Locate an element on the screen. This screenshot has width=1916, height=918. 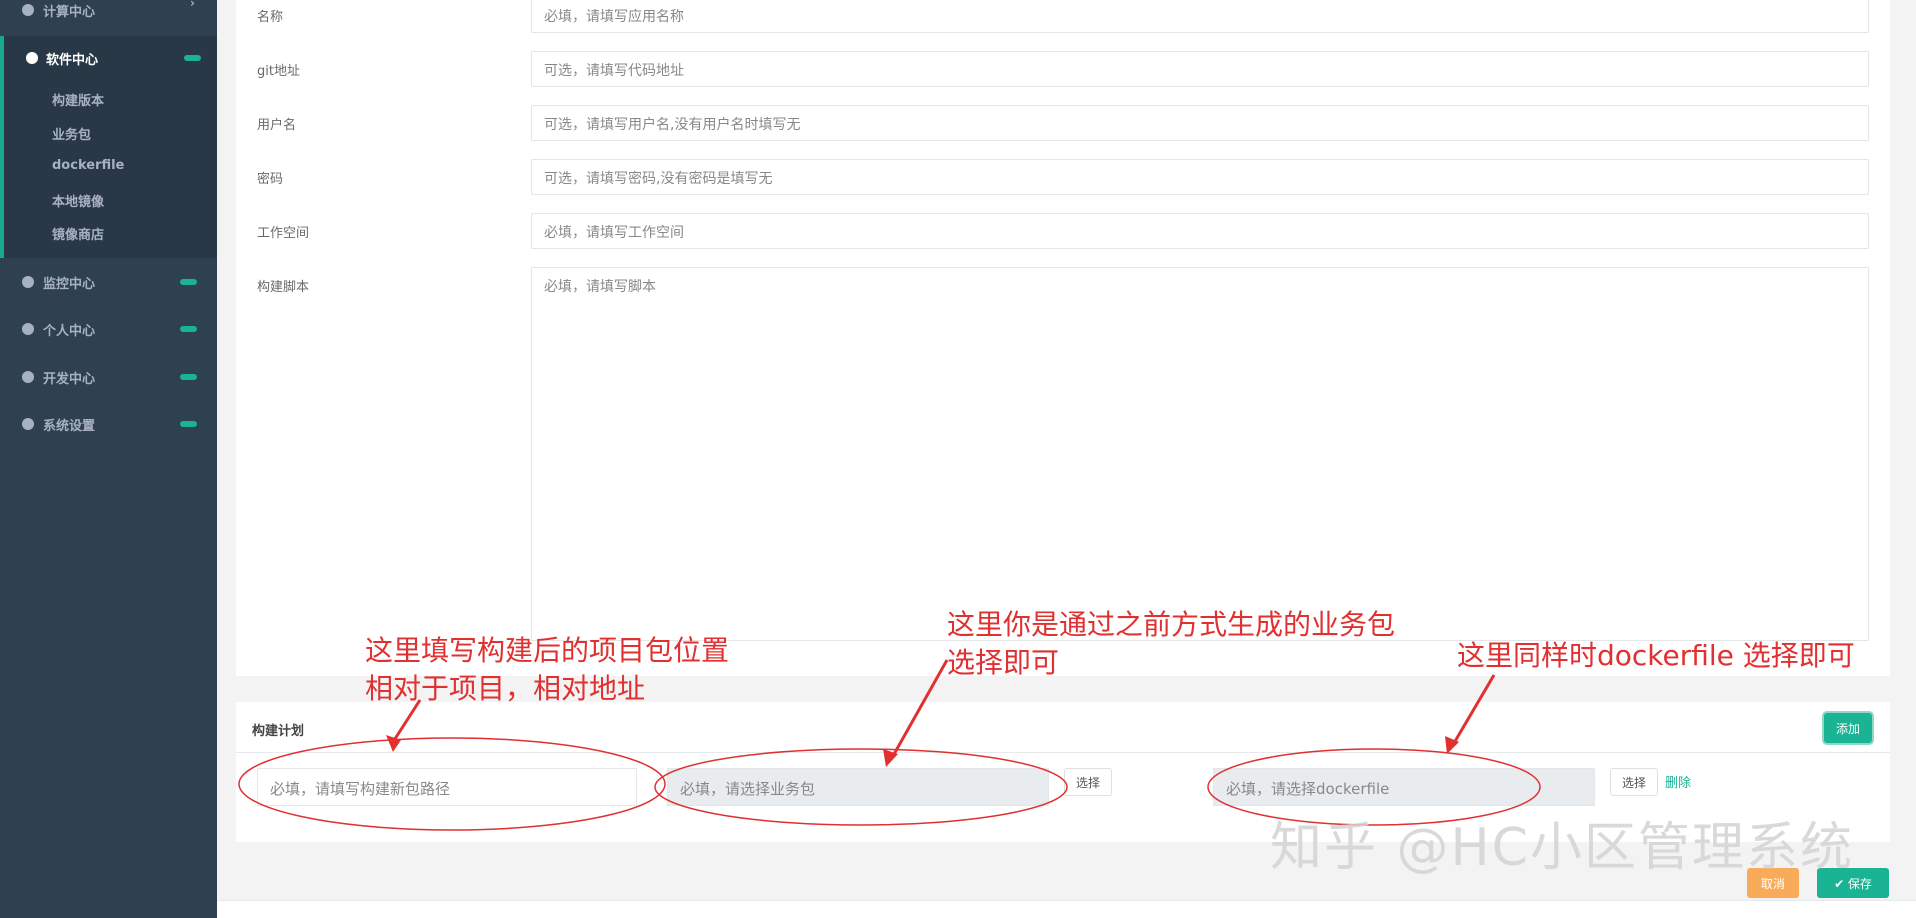
sidebar-subitem-label: 构建版本 is located at coordinates (78, 101).